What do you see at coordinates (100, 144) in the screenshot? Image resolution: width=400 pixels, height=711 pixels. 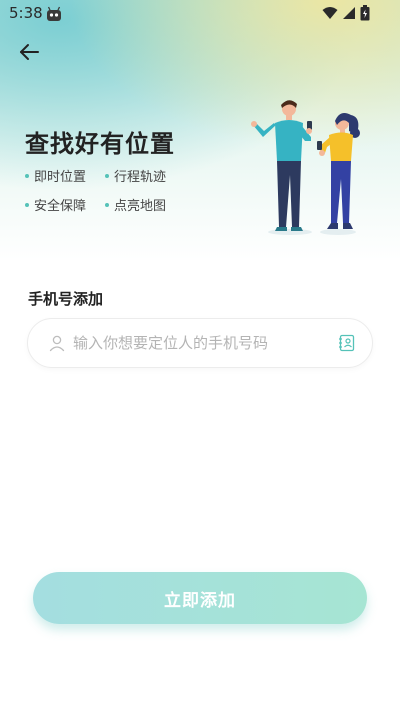 I see `page-title: 查找好有位置` at bounding box center [100, 144].